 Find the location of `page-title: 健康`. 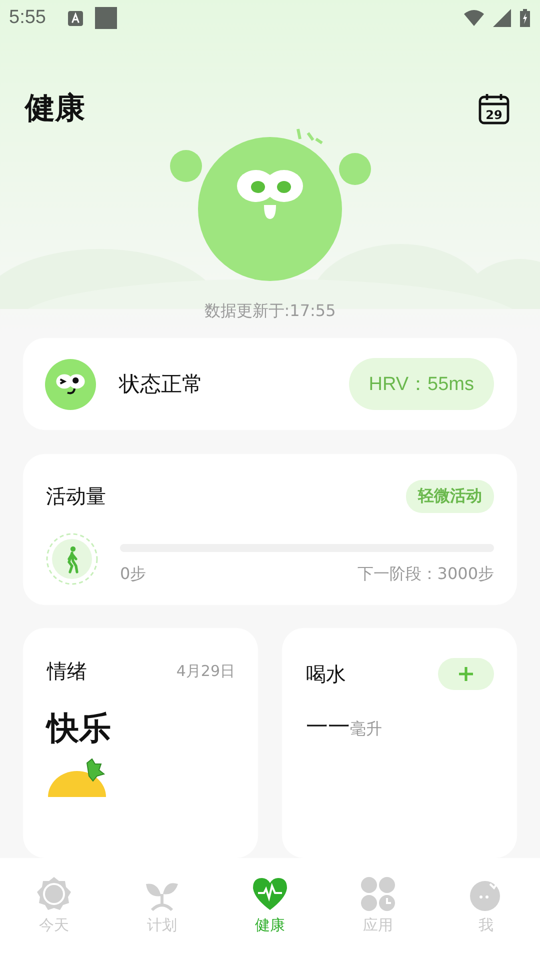

page-title: 健康 is located at coordinates (55, 109).